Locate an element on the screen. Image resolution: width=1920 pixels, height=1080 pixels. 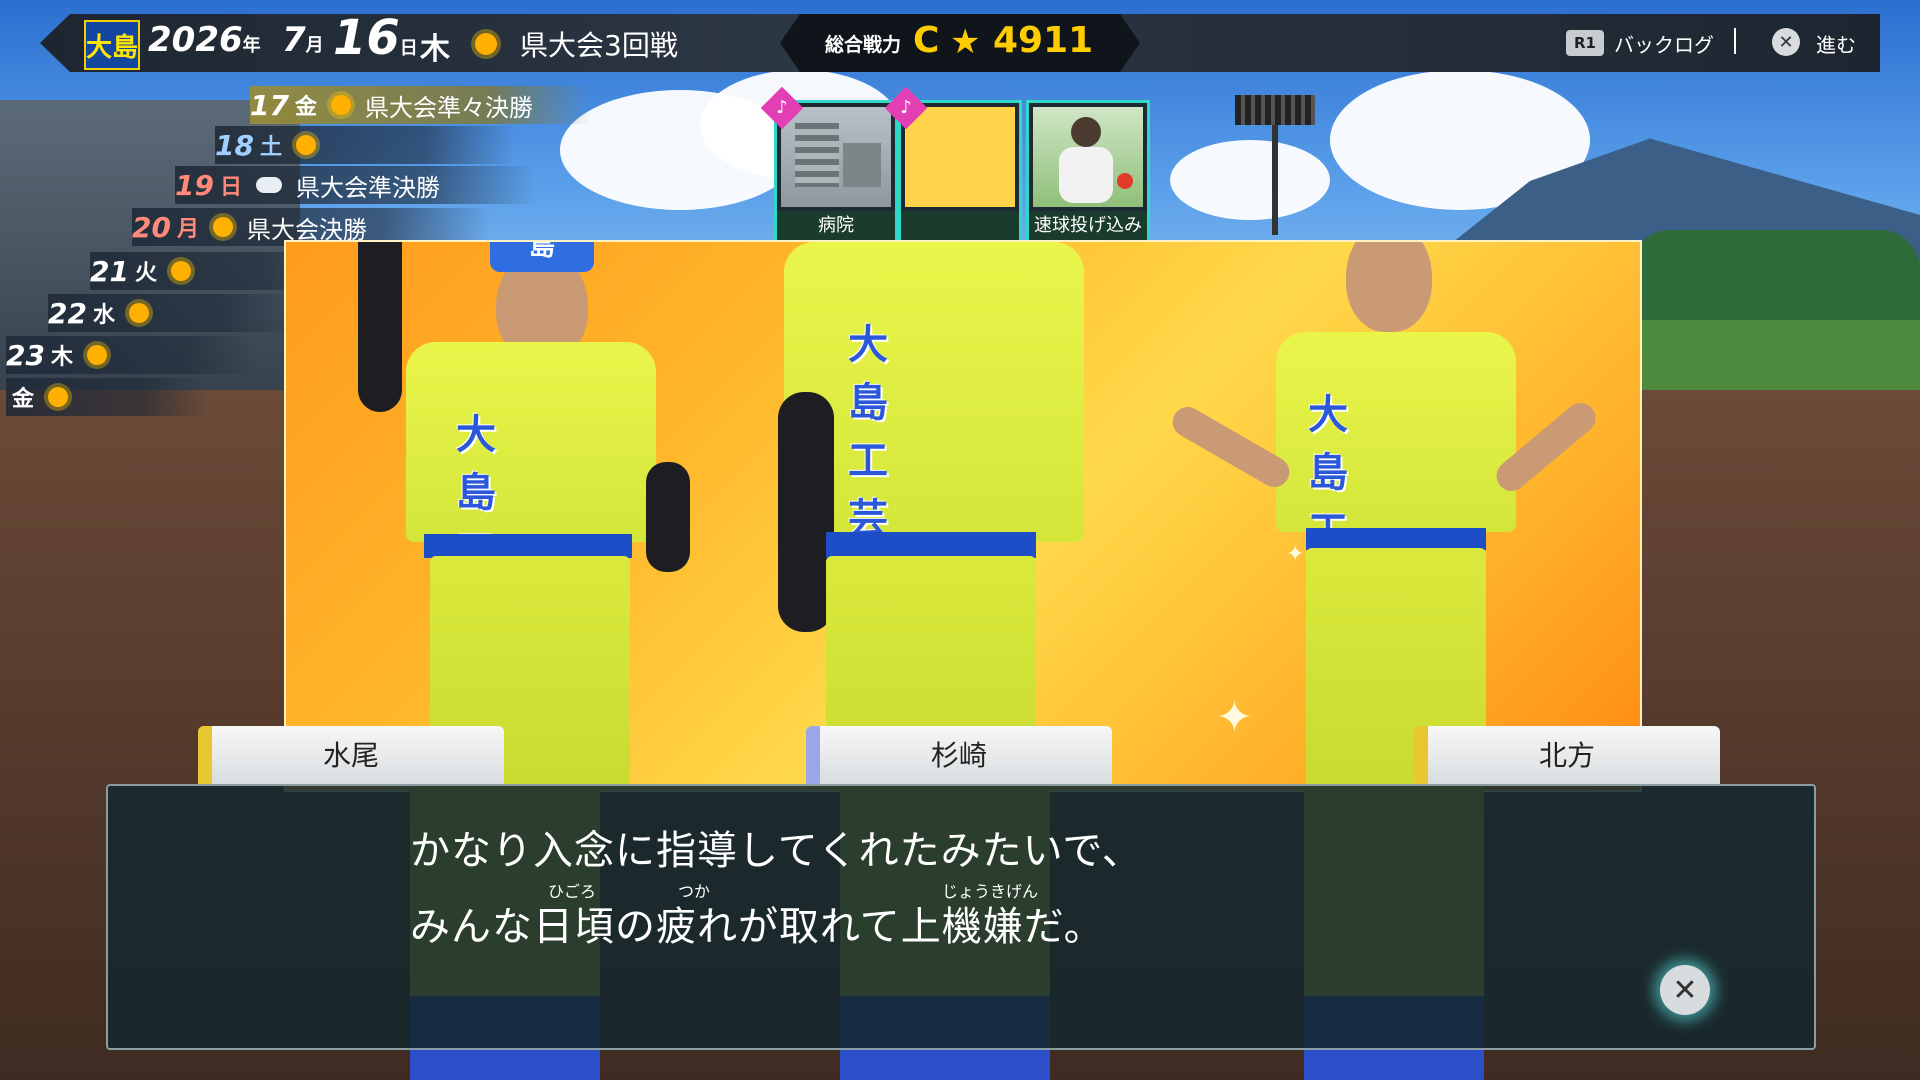
team-power-label: 総合戦力 is located at coordinates (863, 45).